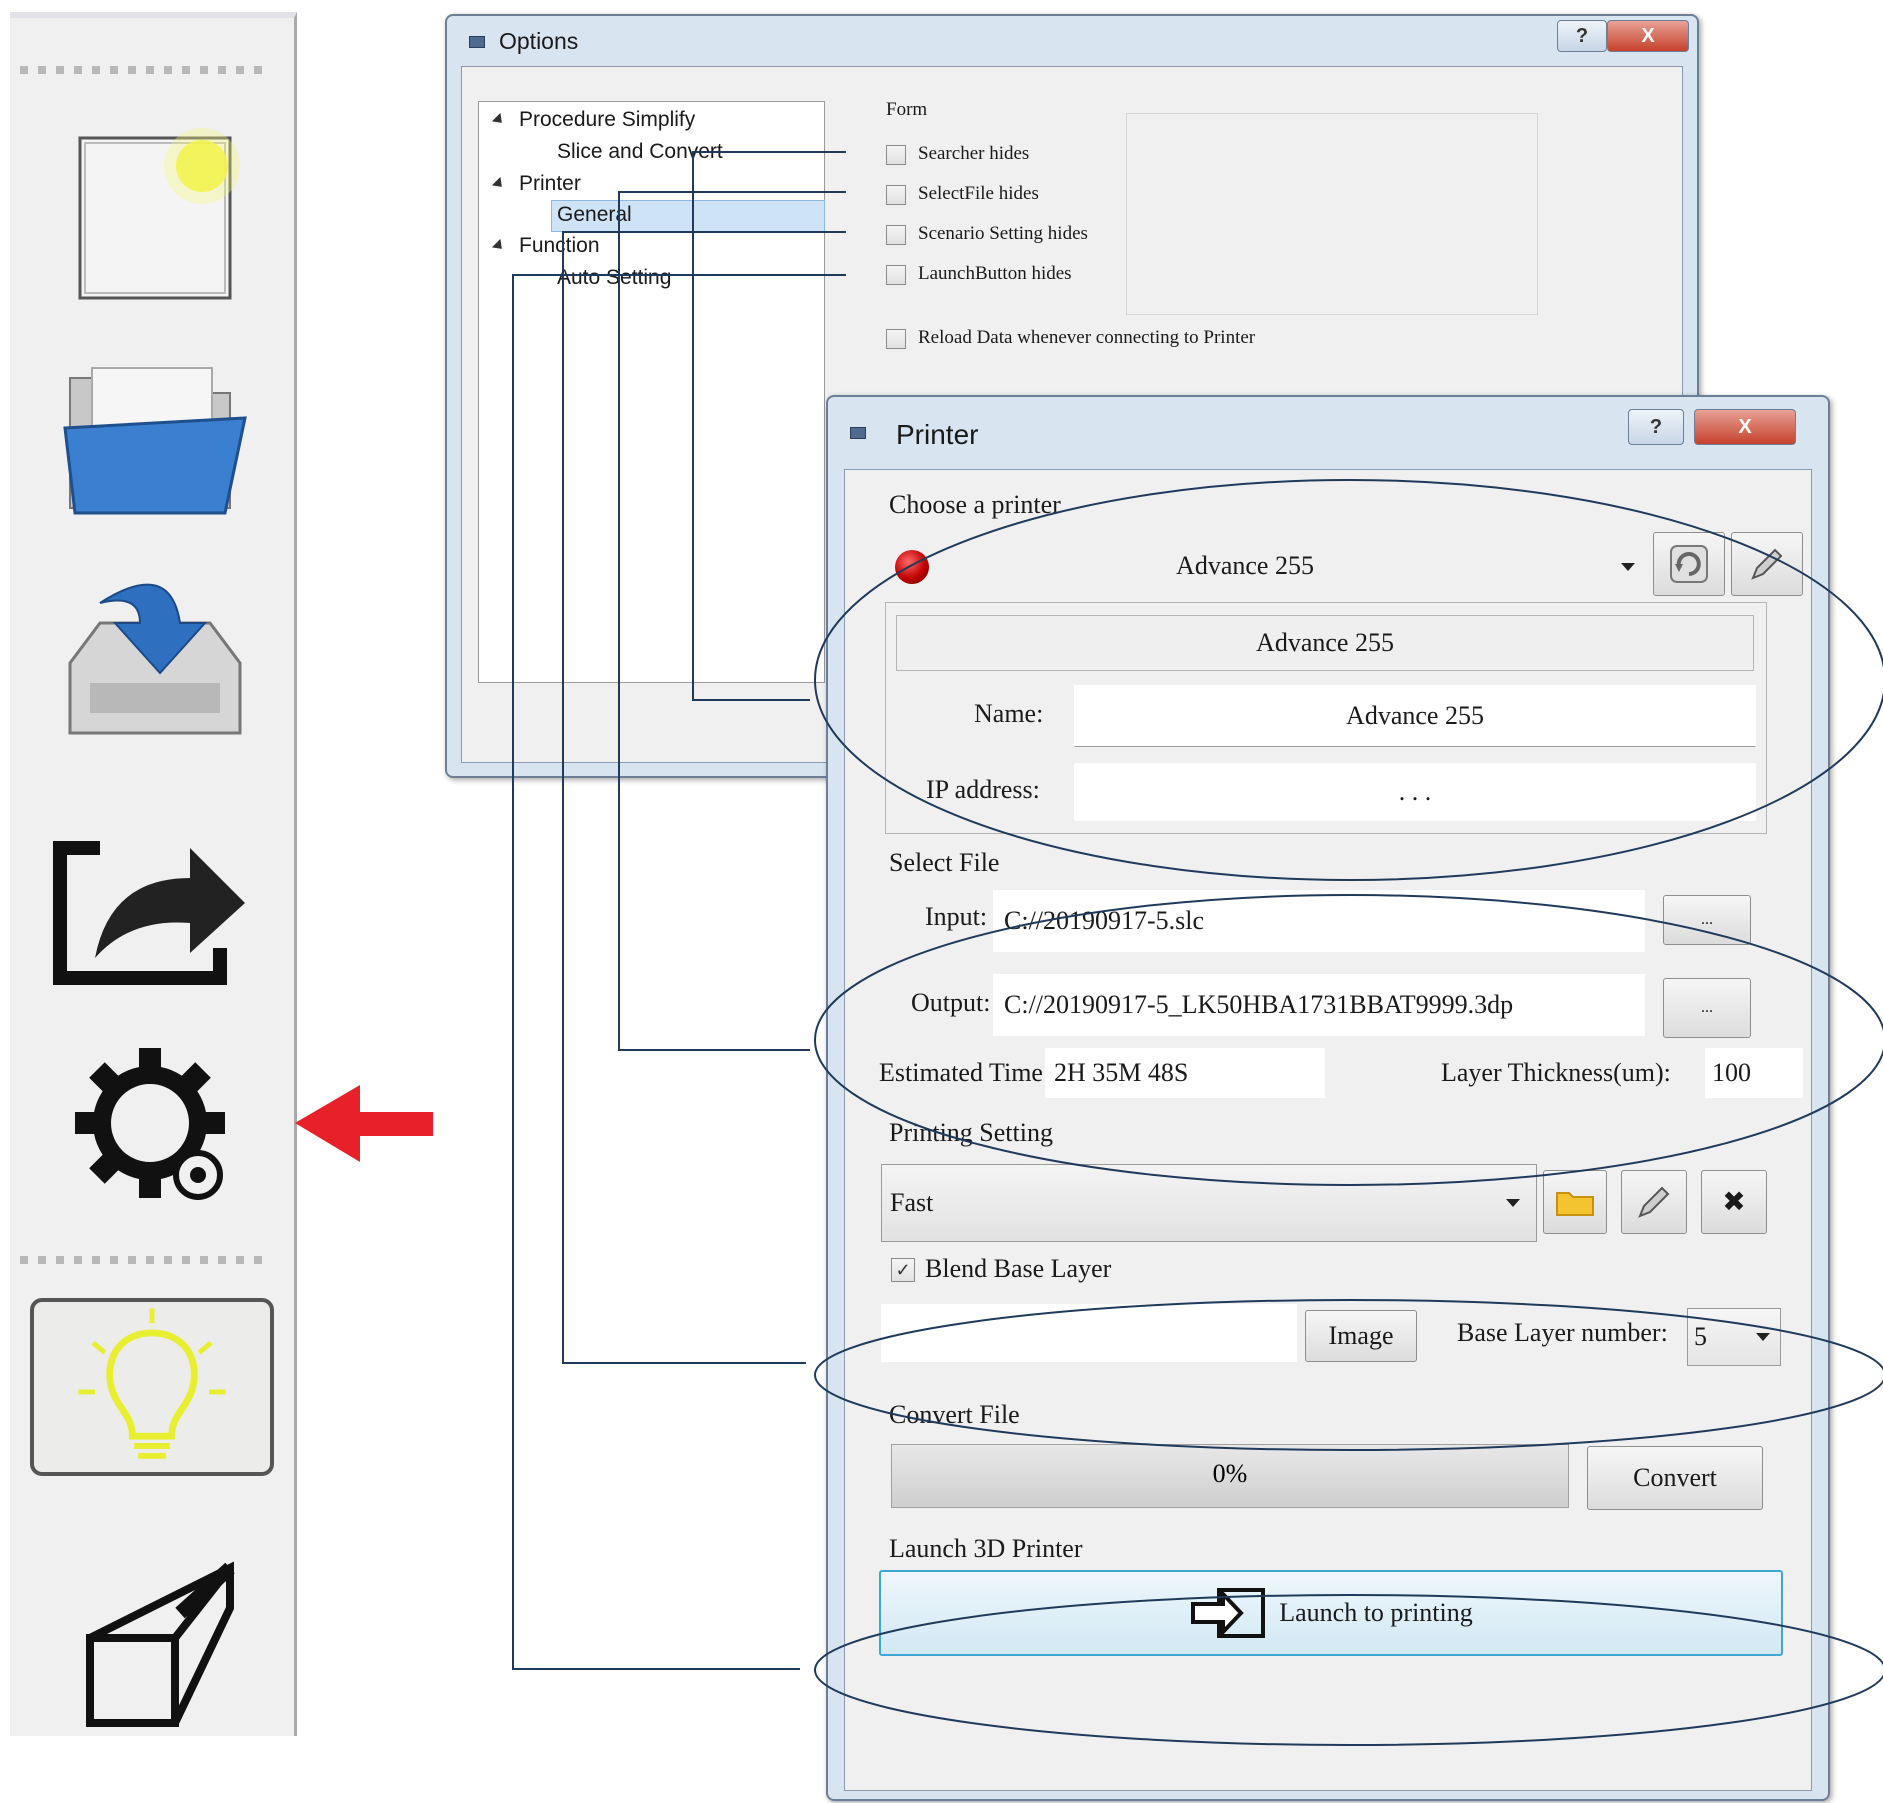 The height and width of the screenshot is (1803, 1883). I want to click on view-button, so click(150, 1643).